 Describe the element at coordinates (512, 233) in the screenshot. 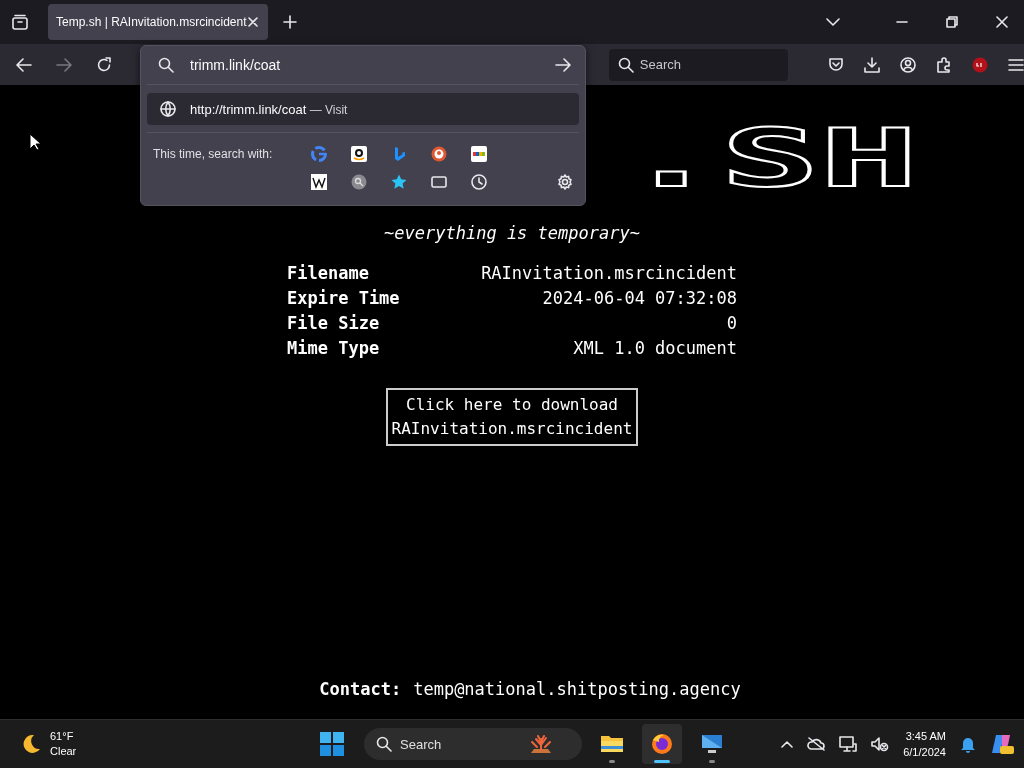

I see `tagline: ~everything is temporary~` at that location.